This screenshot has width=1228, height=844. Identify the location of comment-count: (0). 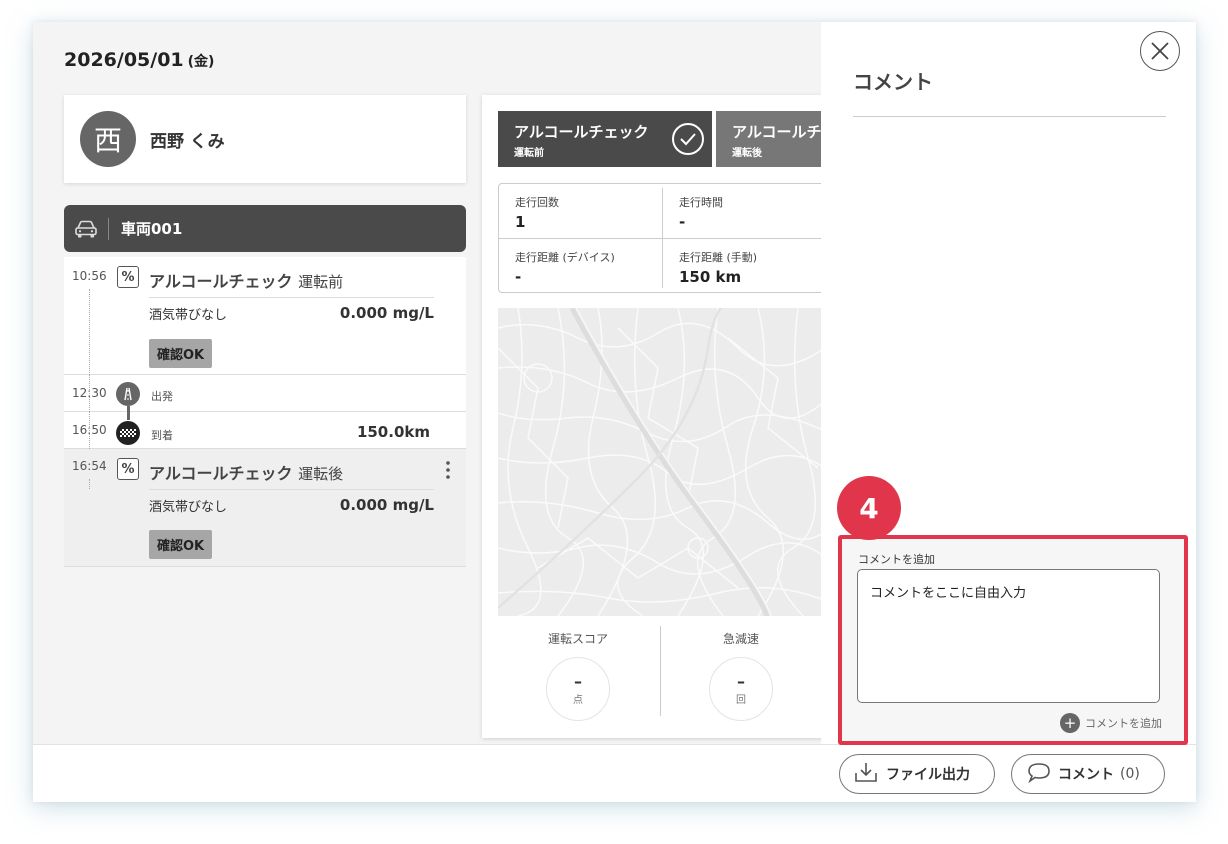
(1130, 774).